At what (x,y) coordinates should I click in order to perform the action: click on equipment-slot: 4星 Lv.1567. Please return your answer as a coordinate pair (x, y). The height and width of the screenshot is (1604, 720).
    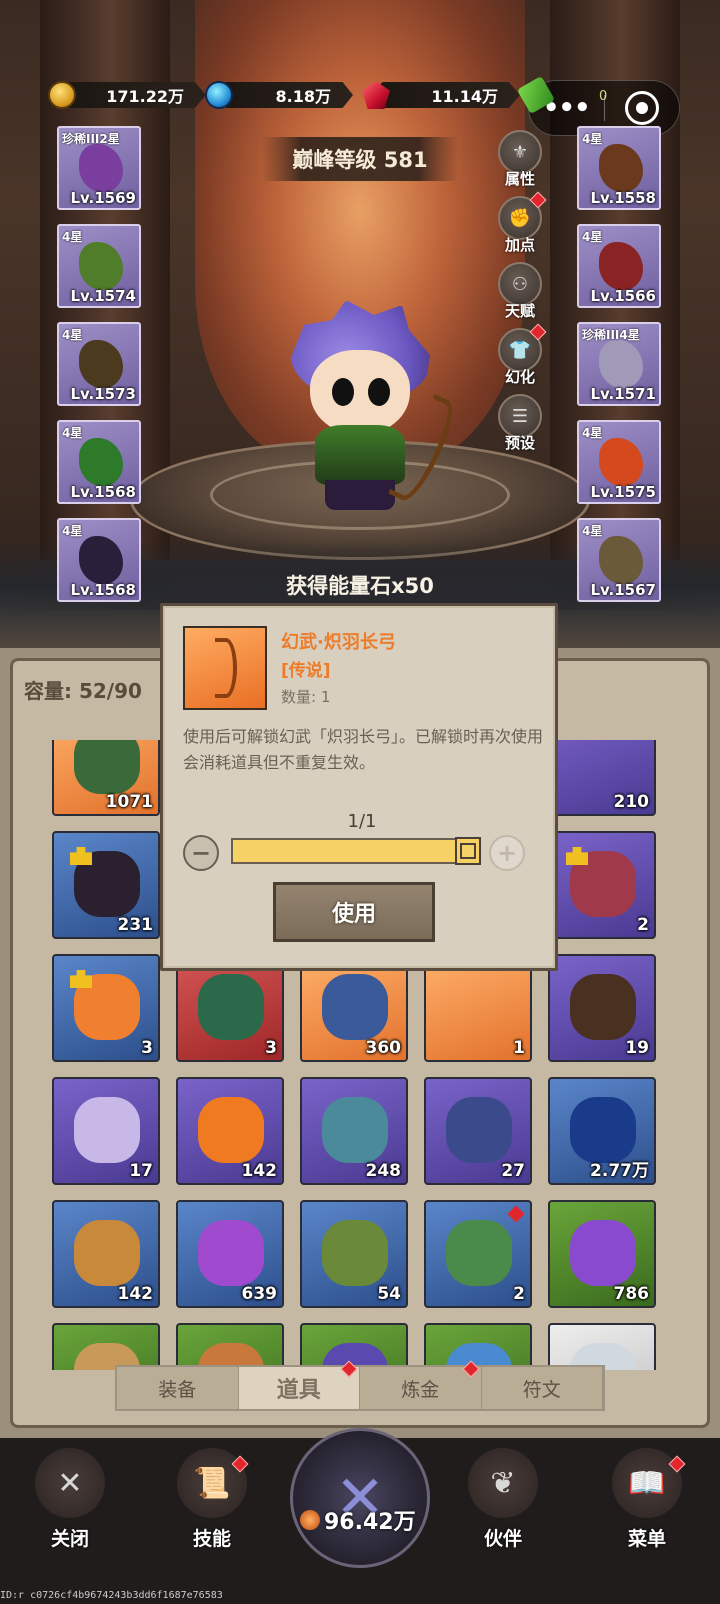
    Looking at the image, I should click on (619, 560).